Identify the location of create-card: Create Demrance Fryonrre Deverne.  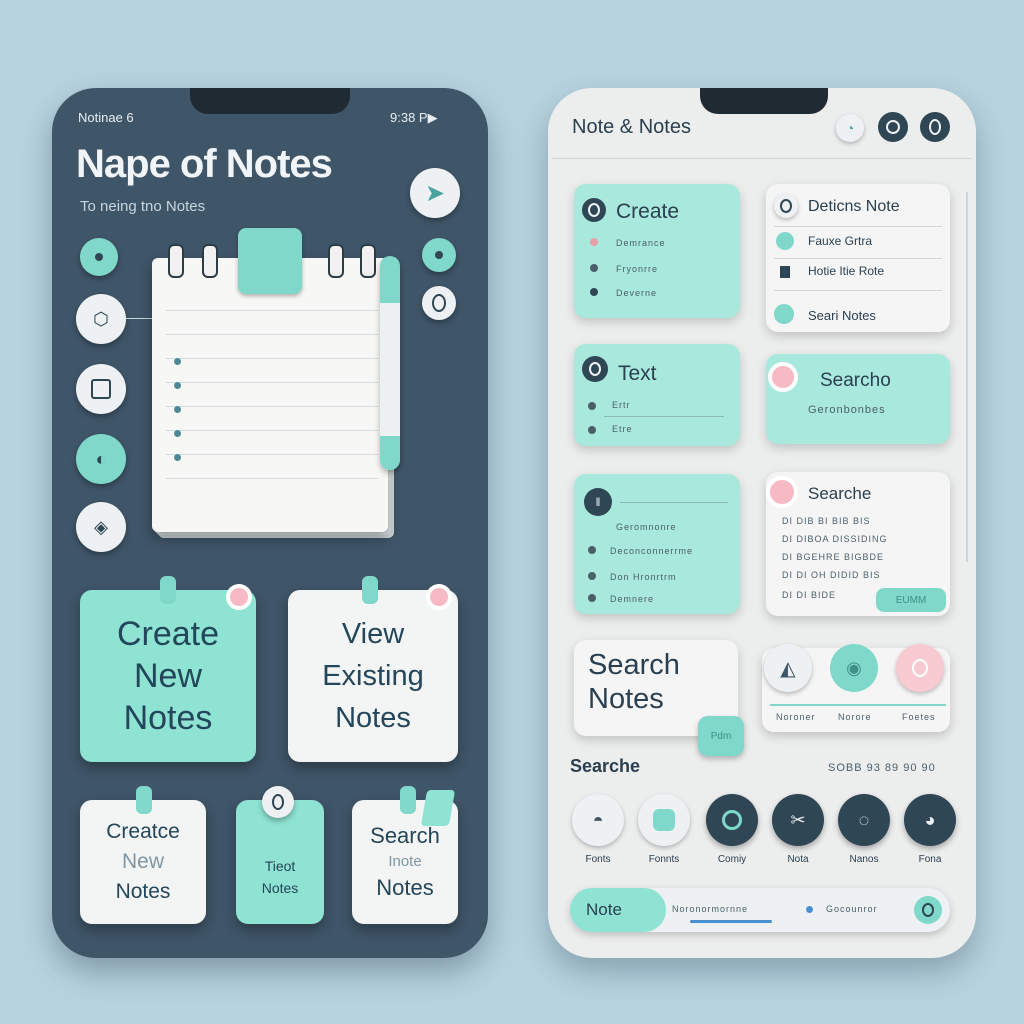
(657, 251).